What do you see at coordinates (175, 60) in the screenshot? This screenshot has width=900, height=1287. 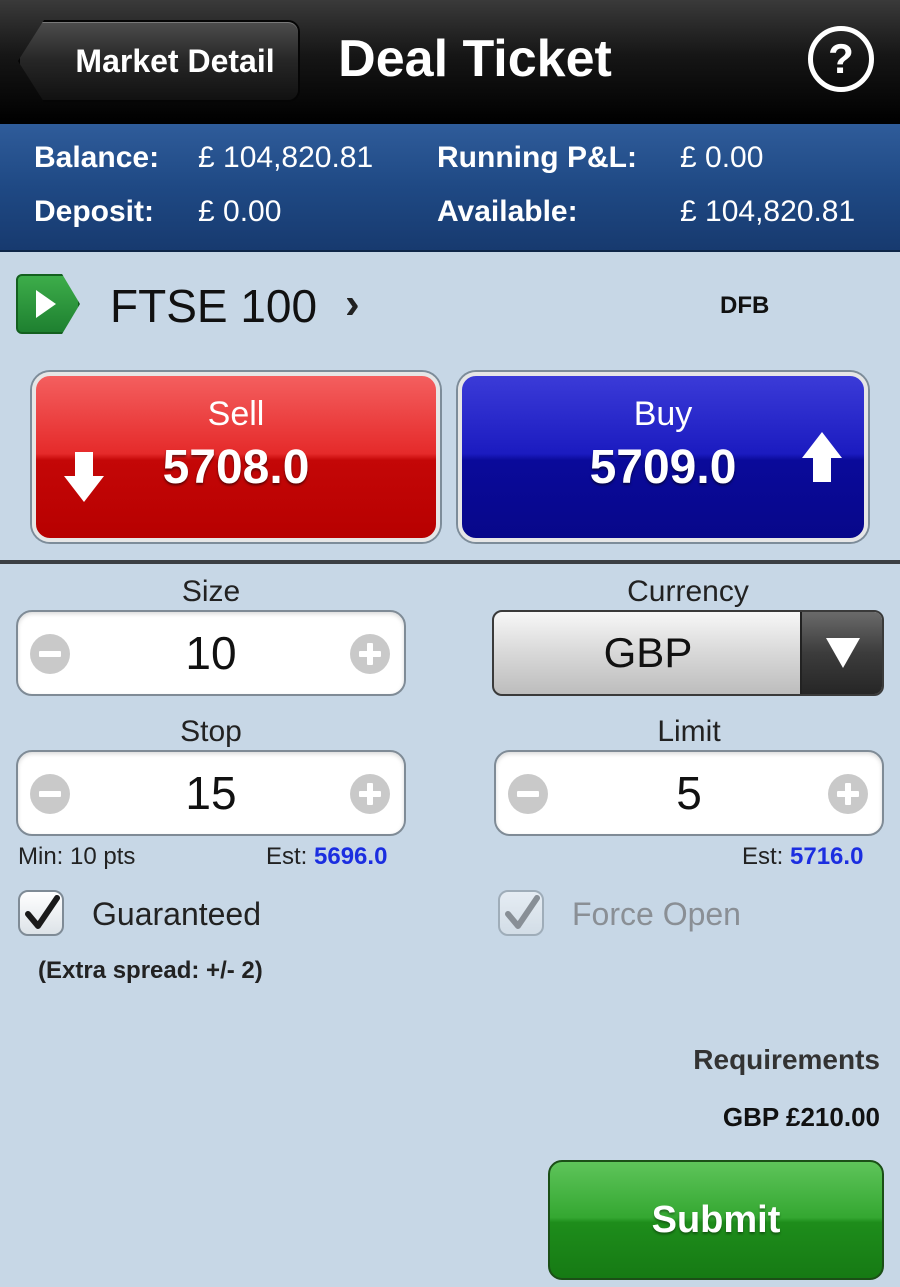 I see `back-button-label: Market Detail` at bounding box center [175, 60].